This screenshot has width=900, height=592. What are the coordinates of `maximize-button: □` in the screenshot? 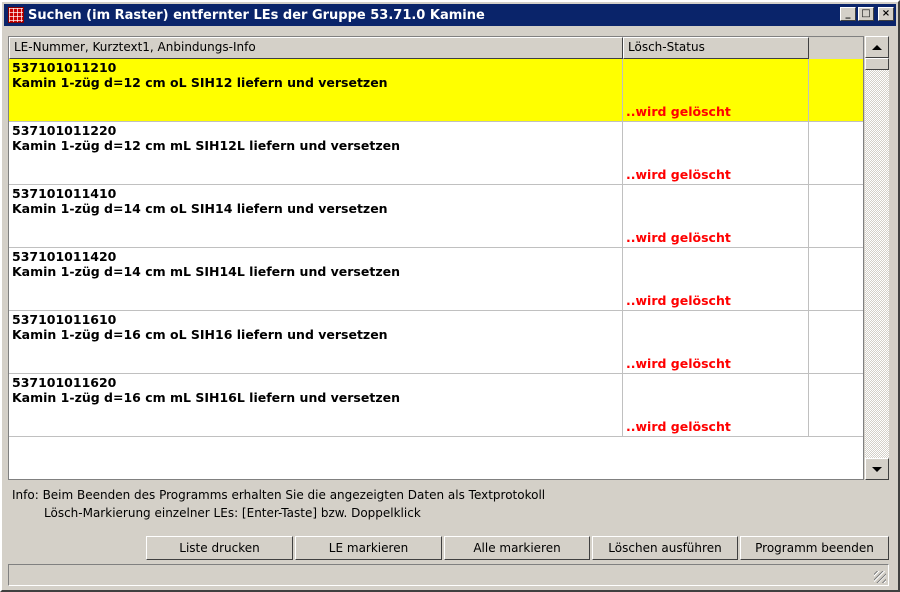 It's located at (866, 14).